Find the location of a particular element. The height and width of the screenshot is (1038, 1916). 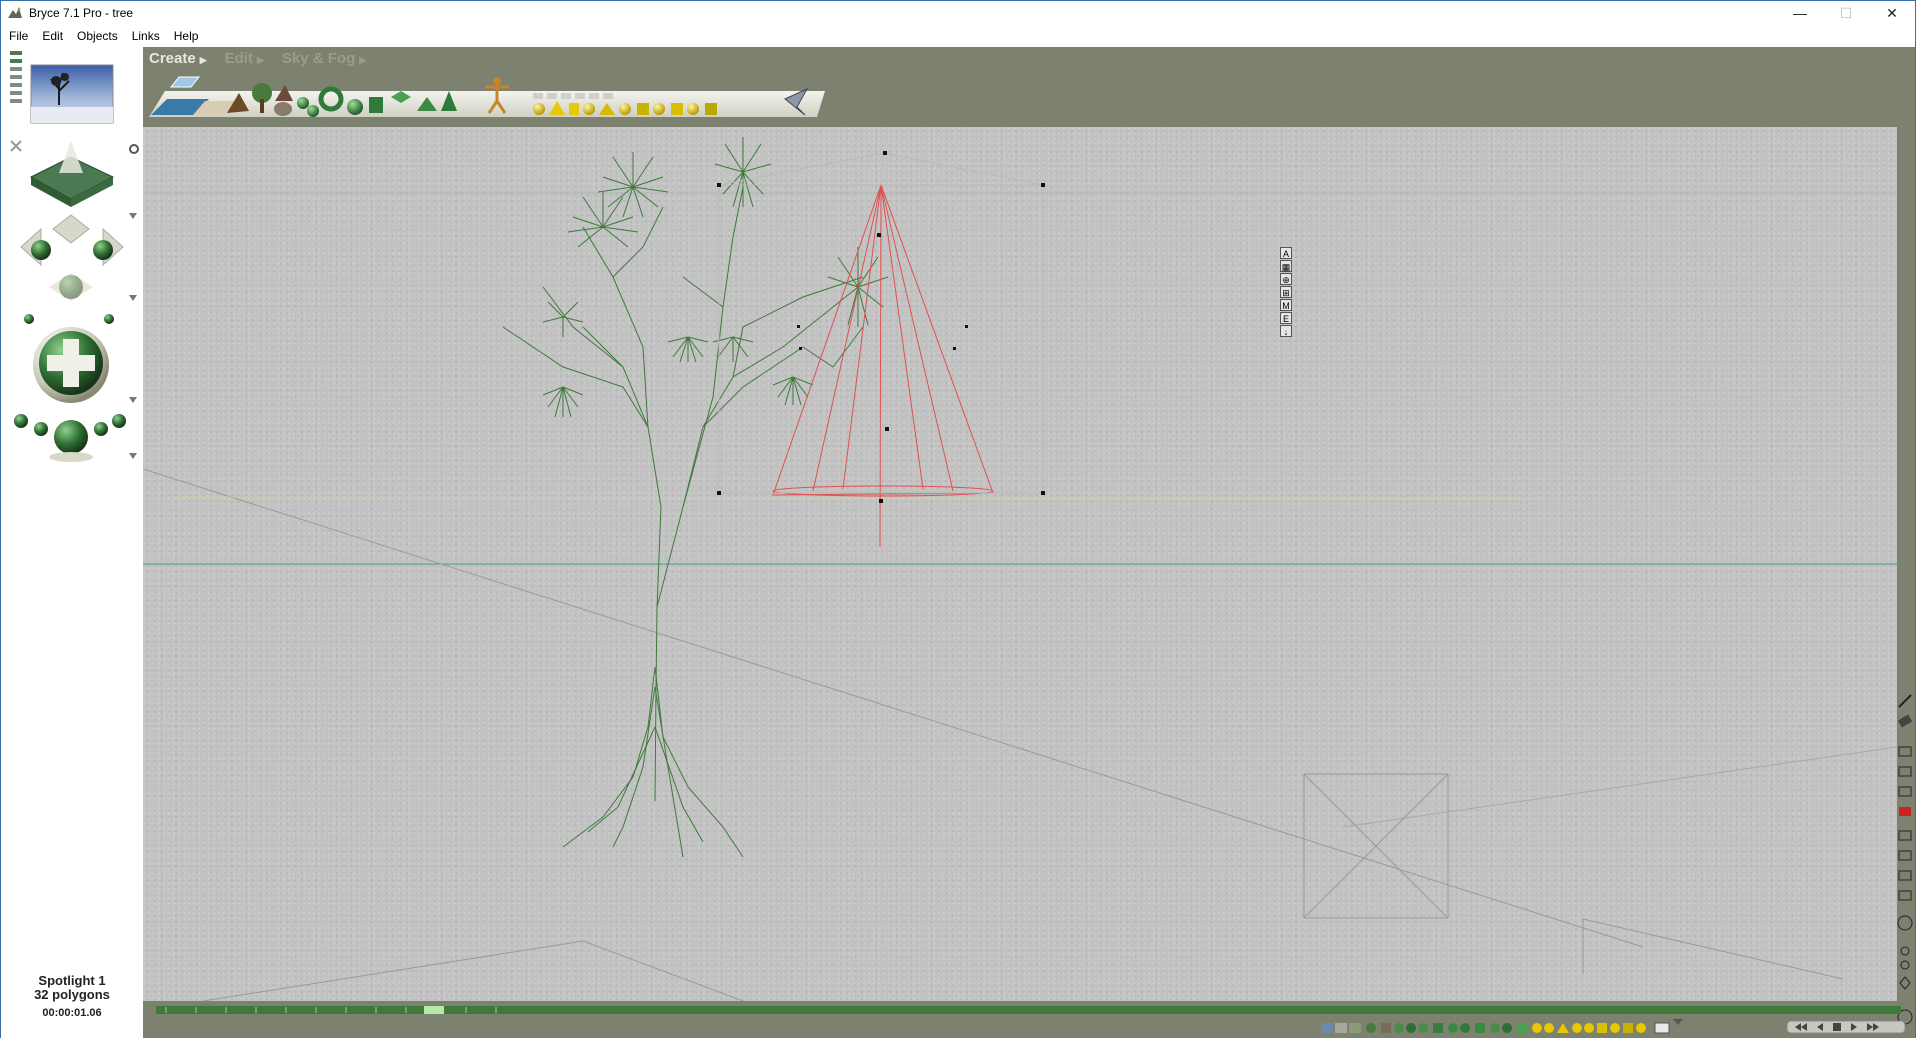

create-toolbar is located at coordinates (487, 96).